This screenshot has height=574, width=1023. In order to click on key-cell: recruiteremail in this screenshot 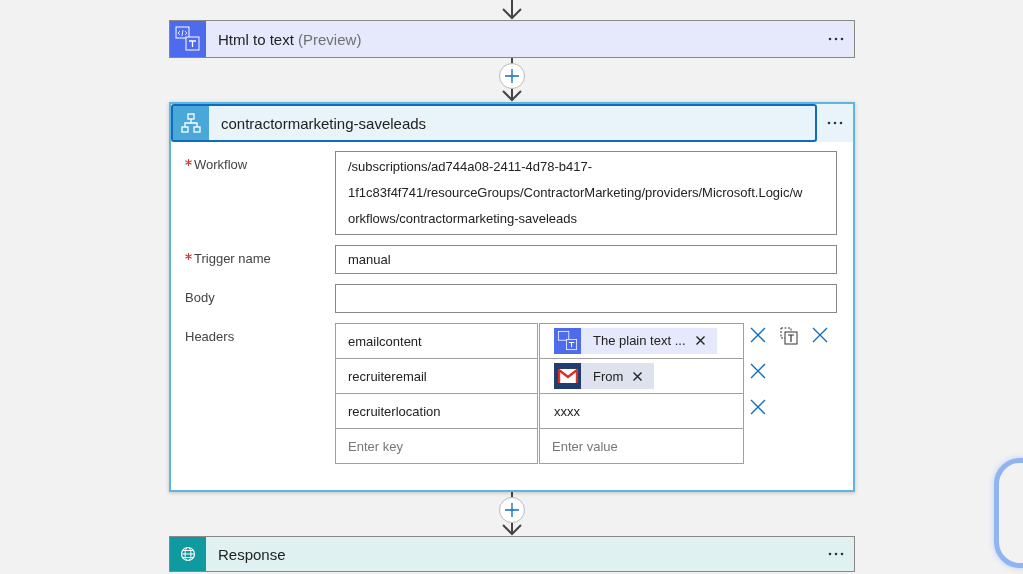, I will do `click(437, 376)`.